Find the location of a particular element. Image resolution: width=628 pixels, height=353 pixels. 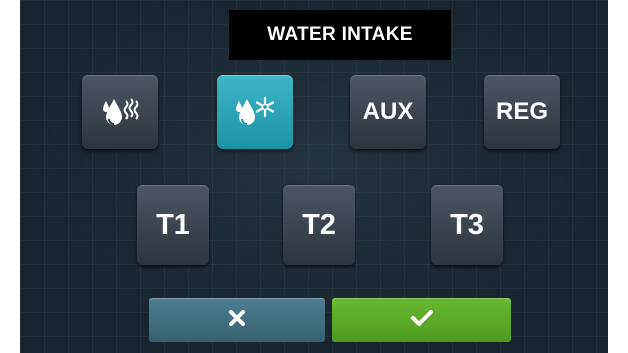

checkmark-icon is located at coordinates (422, 320).